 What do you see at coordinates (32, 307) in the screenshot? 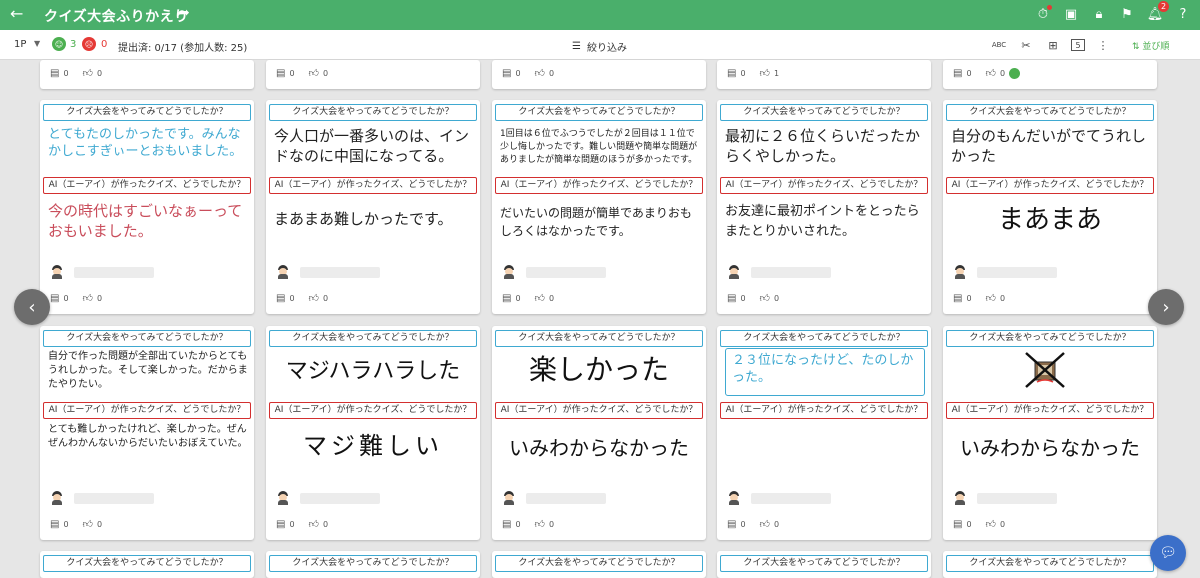
I see `prev-page-button: ‹` at bounding box center [32, 307].